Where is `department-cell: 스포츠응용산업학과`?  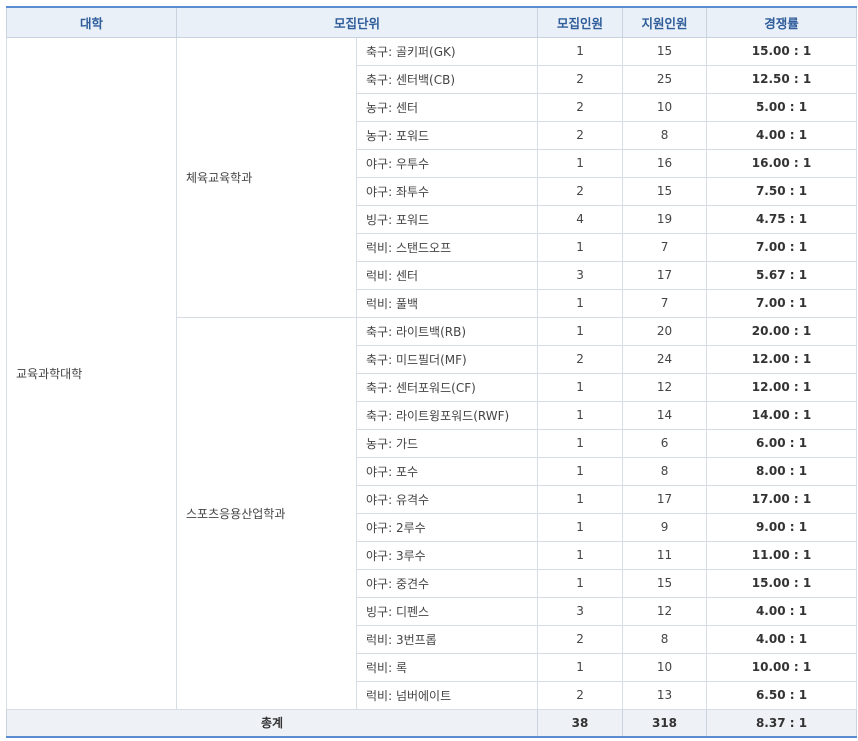
department-cell: 스포츠응용산업학과 is located at coordinates (266, 513).